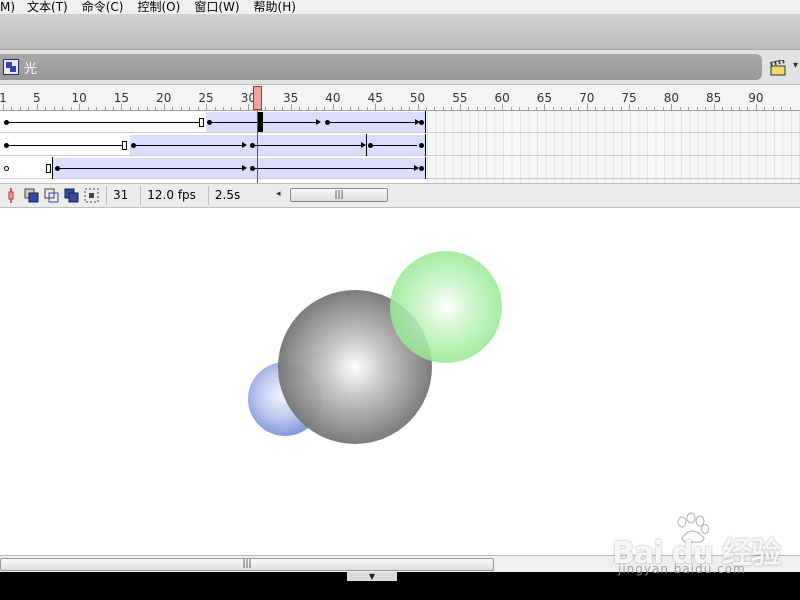  What do you see at coordinates (275, 7) in the screenshot?
I see `menu-item-help: 帮助(H)` at bounding box center [275, 7].